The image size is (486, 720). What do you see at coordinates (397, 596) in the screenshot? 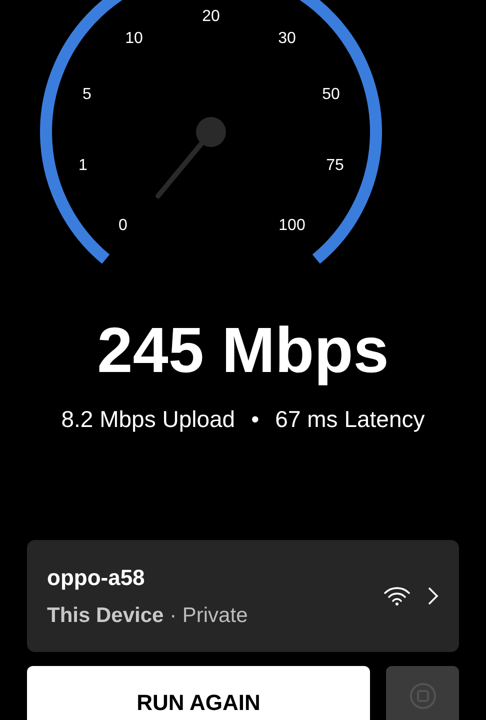
I see `wifi-icon` at bounding box center [397, 596].